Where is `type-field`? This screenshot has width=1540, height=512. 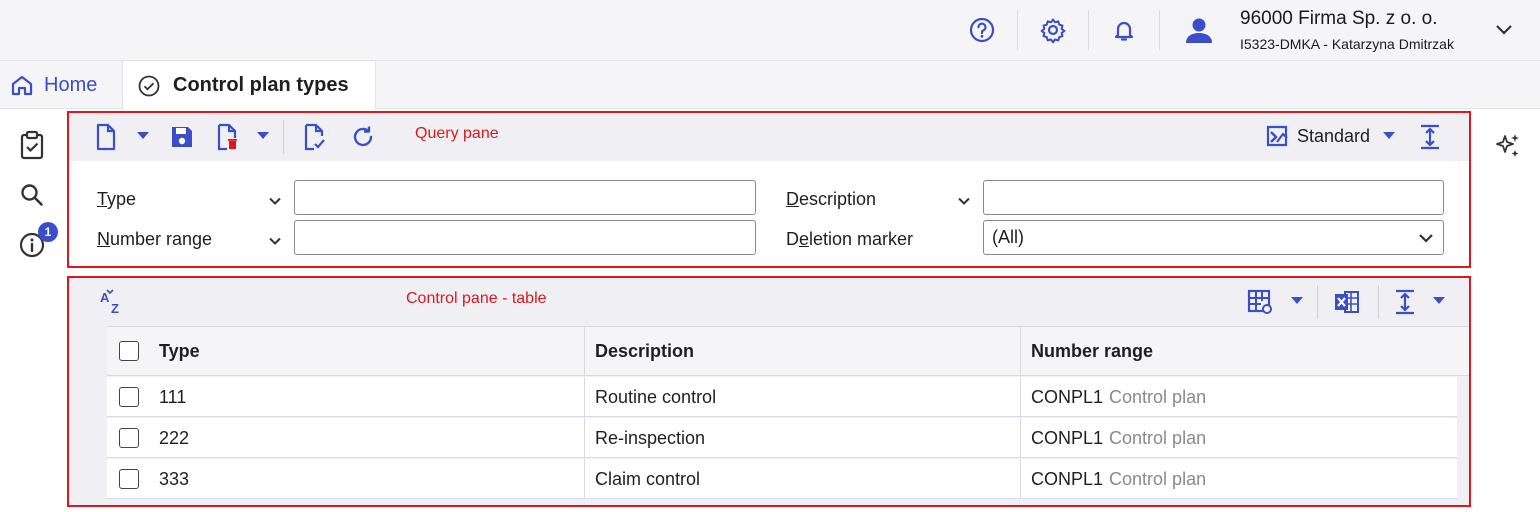
type-field is located at coordinates (525, 197).